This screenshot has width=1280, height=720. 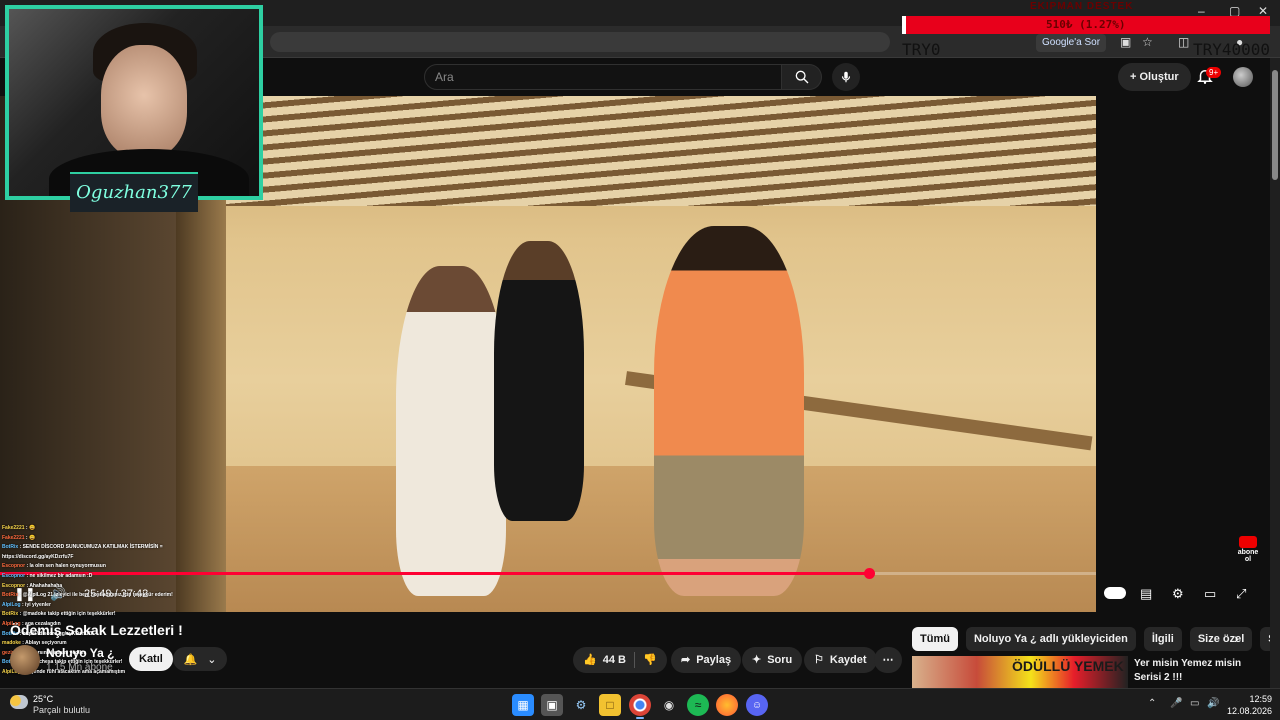 I want to click on donation-min: TRY0, so click(x=921, y=49).